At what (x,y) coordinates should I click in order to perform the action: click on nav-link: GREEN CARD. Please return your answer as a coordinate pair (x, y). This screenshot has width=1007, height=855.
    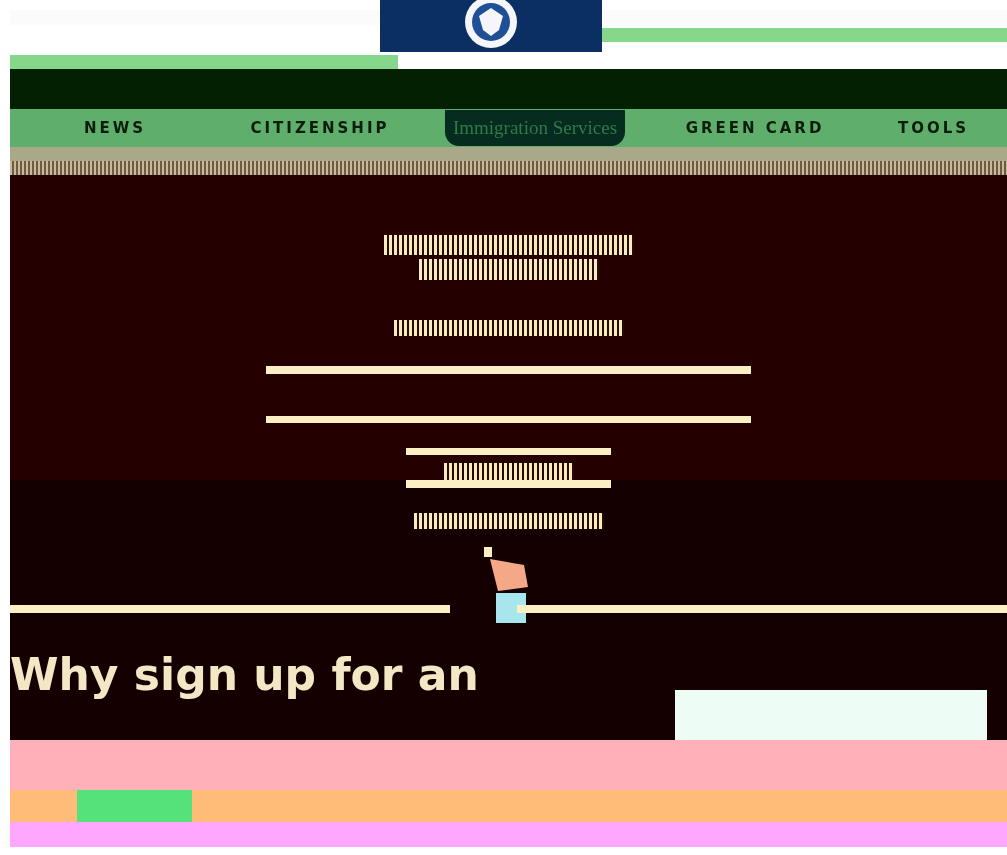
    Looking at the image, I should click on (755, 128).